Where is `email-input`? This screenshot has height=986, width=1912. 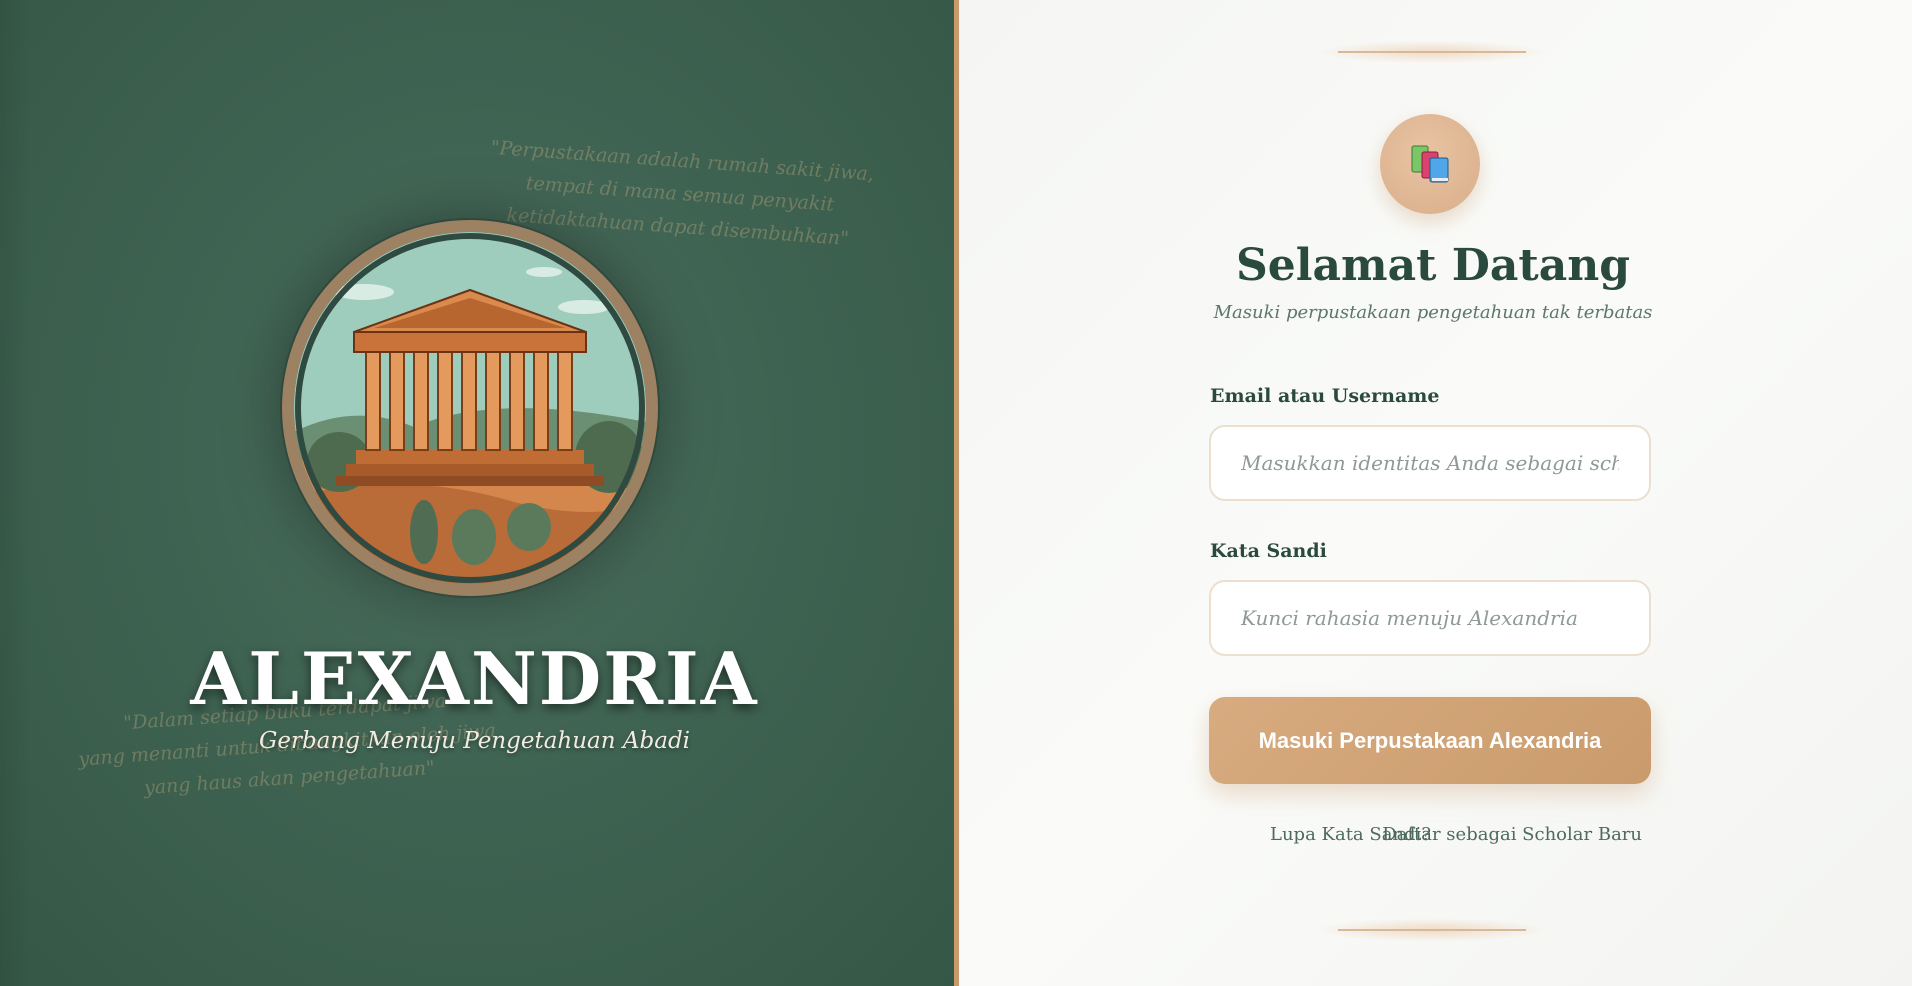 email-input is located at coordinates (1430, 463).